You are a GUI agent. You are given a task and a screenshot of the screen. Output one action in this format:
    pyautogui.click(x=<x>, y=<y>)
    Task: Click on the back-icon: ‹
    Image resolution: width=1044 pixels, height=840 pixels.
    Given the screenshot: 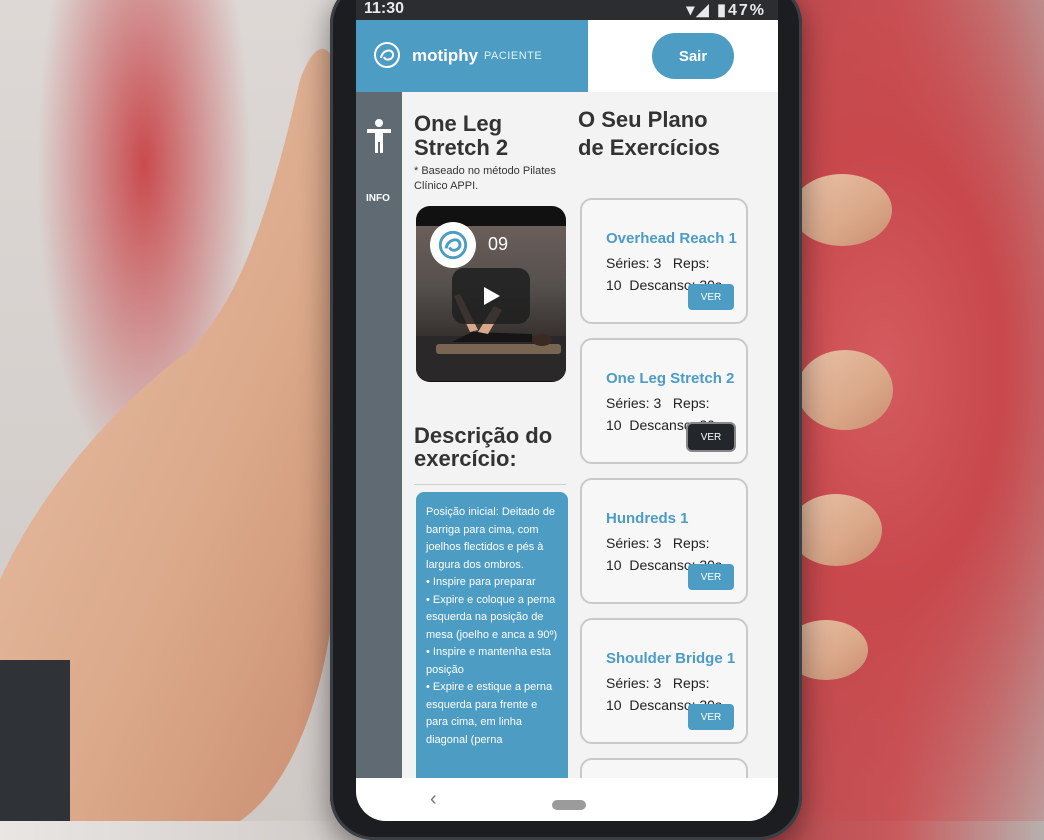 What is the action you would take?
    pyautogui.click(x=433, y=799)
    